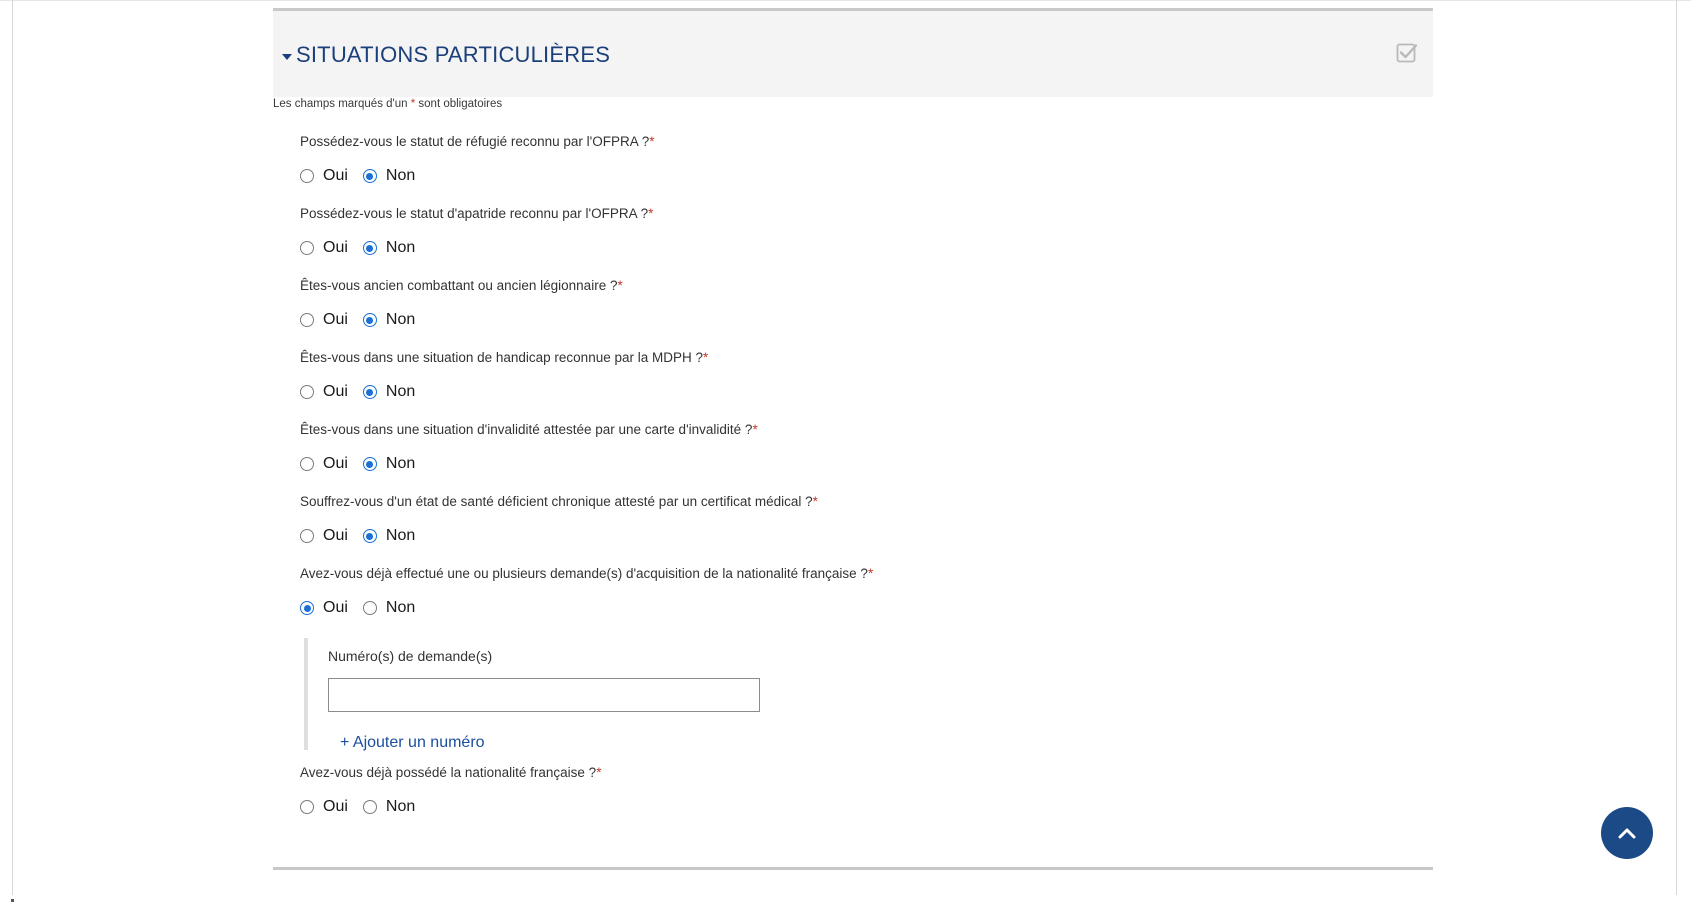  Describe the element at coordinates (287, 57) in the screenshot. I see `caret-down-icon` at that location.